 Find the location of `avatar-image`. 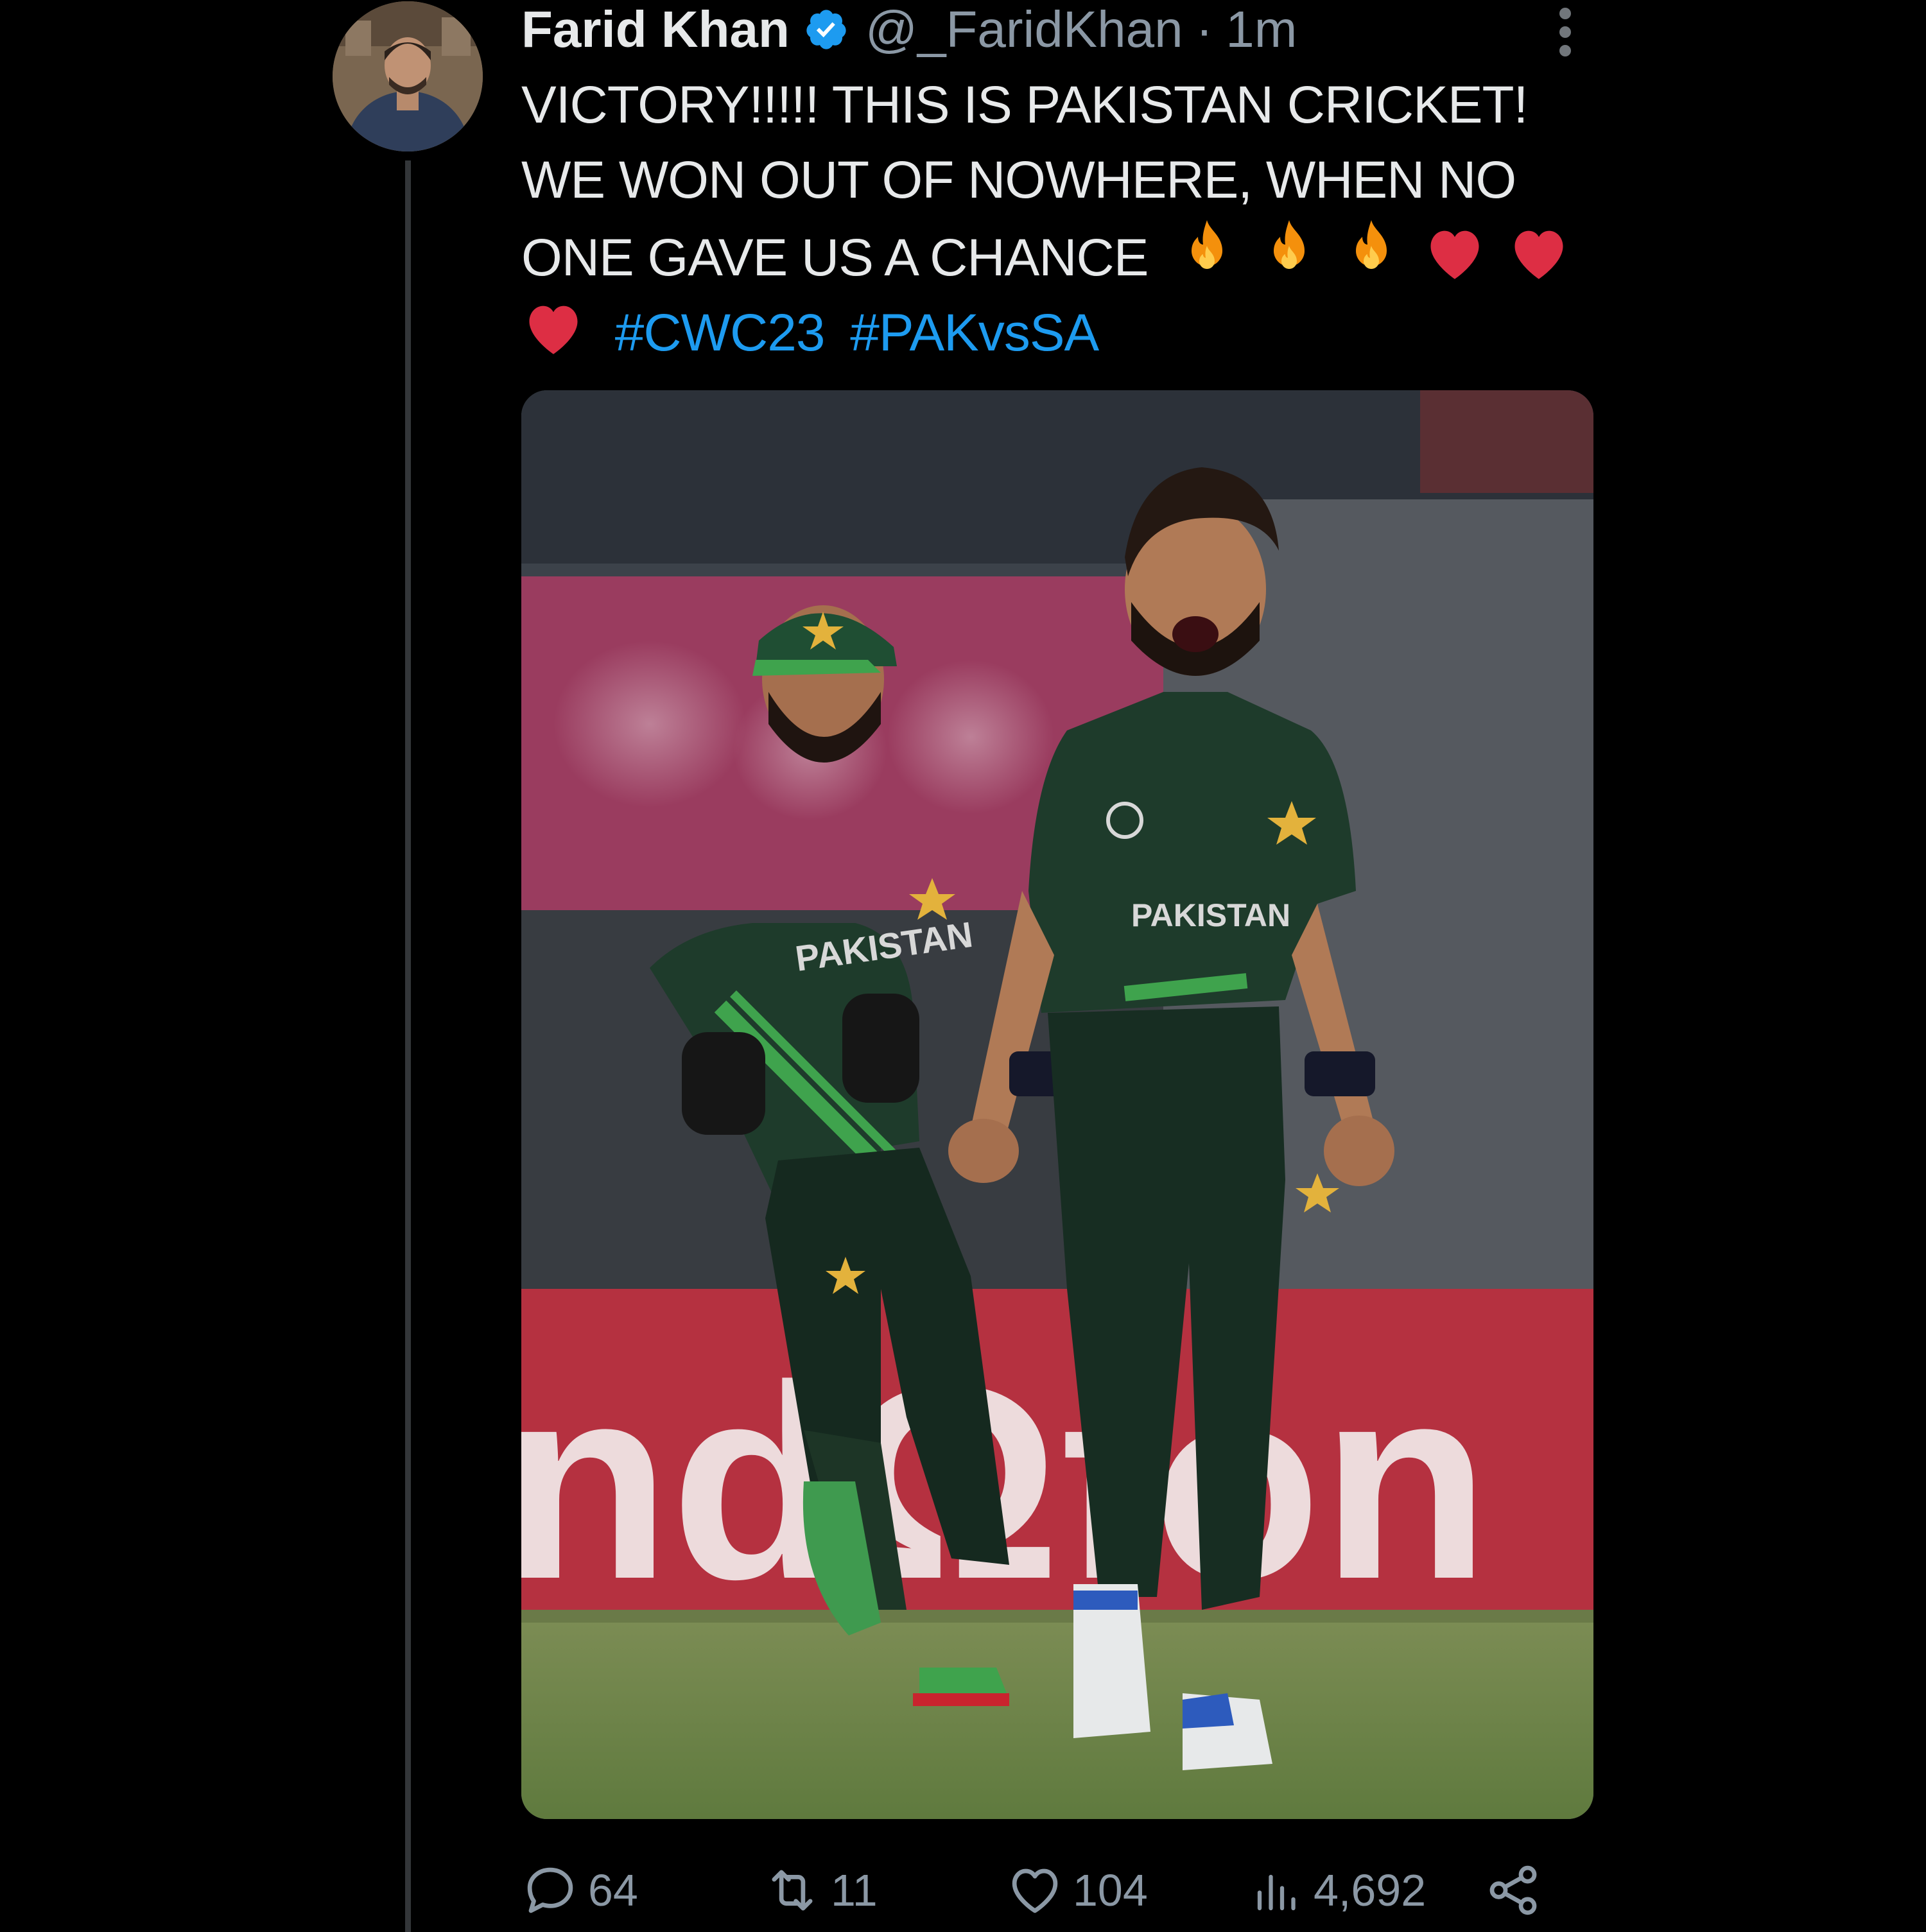

avatar-image is located at coordinates (408, 76).